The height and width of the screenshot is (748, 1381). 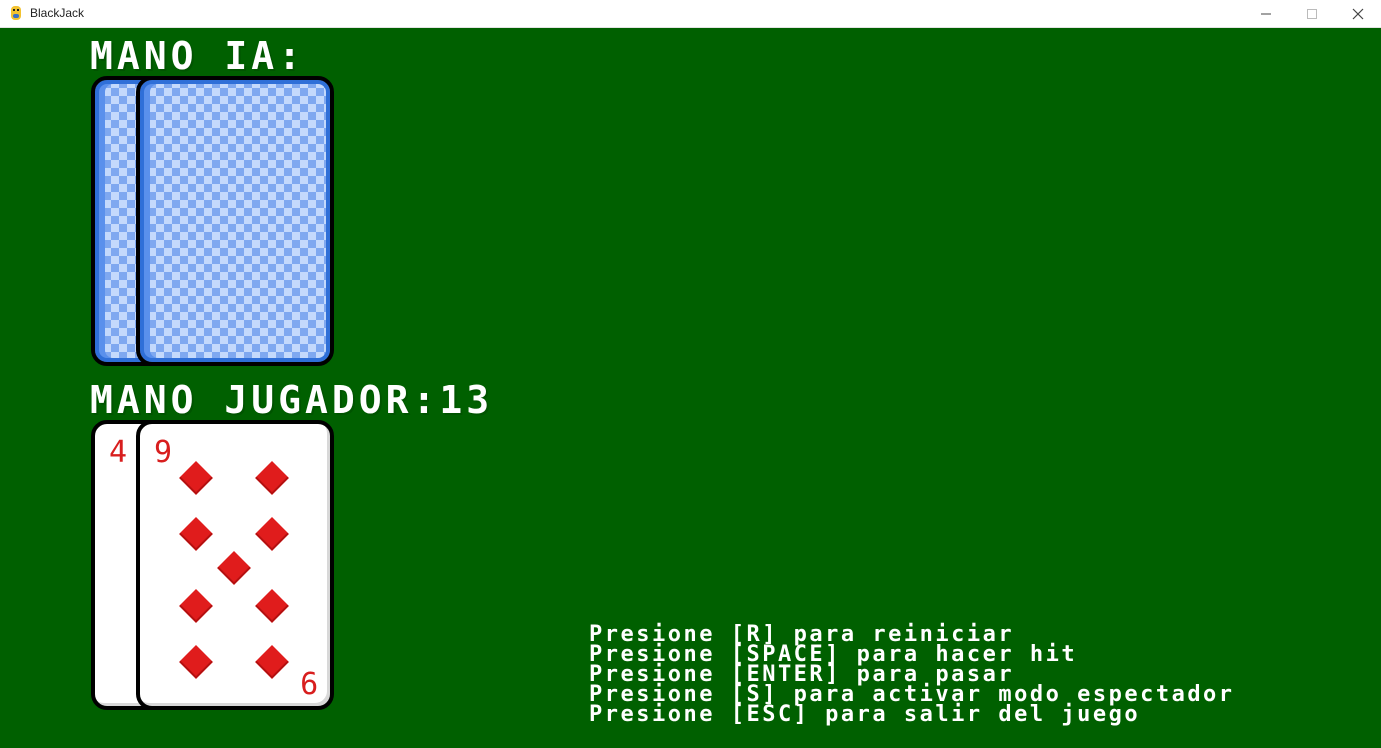 I want to click on player-card-9-diamonds: 9 9, so click(x=235, y=565).